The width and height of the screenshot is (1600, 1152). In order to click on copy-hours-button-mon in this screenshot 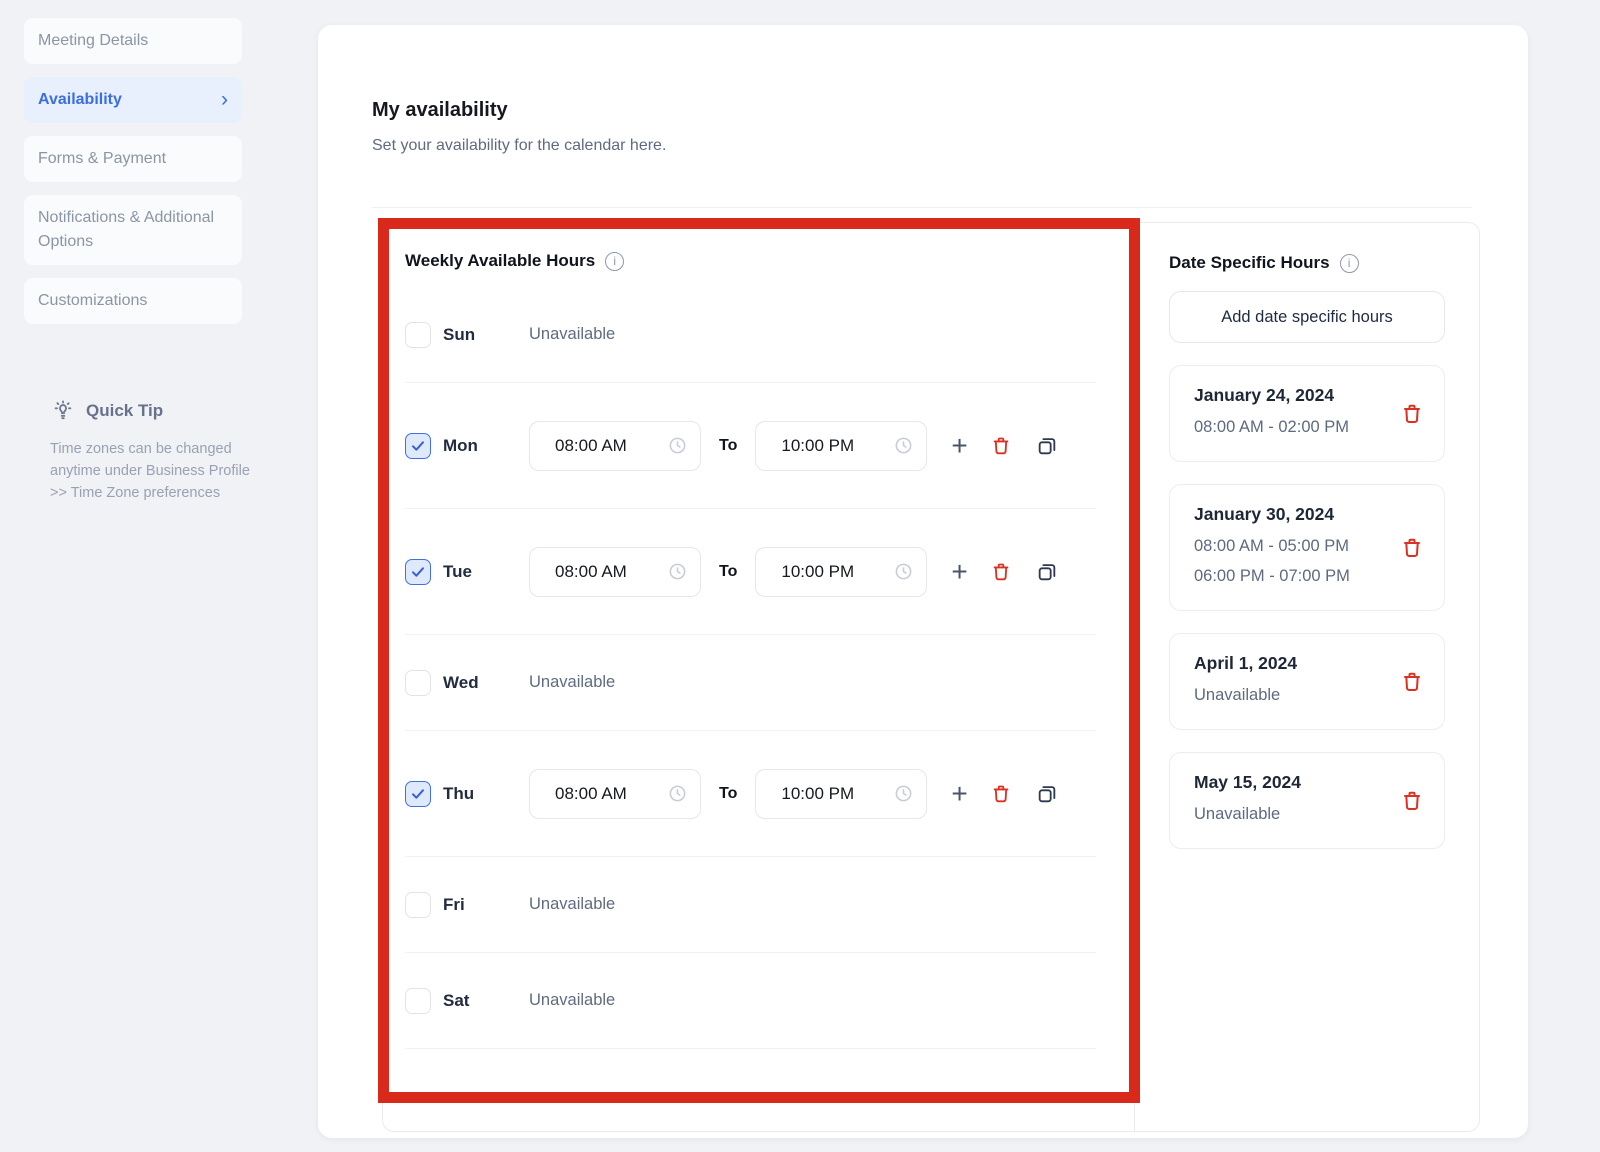, I will do `click(1047, 446)`.